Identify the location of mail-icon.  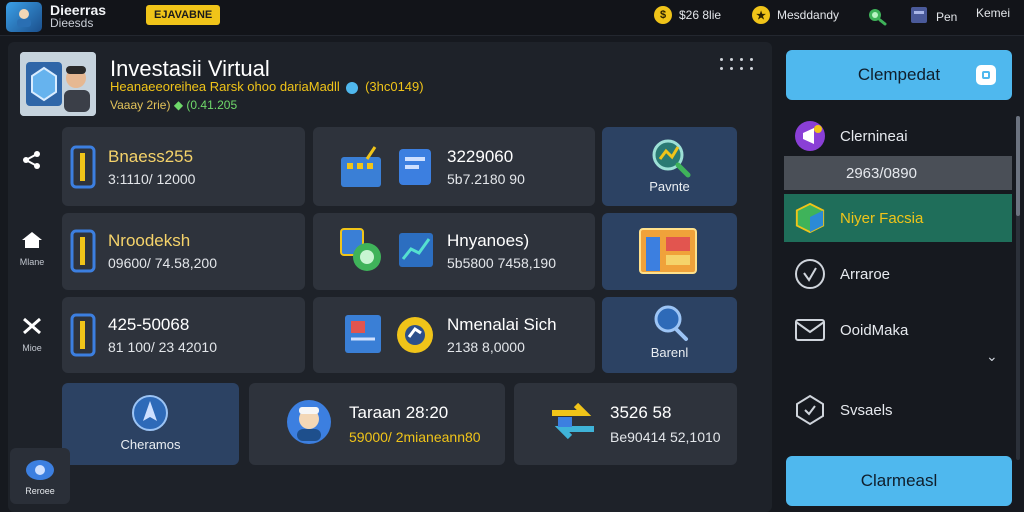
(810, 330).